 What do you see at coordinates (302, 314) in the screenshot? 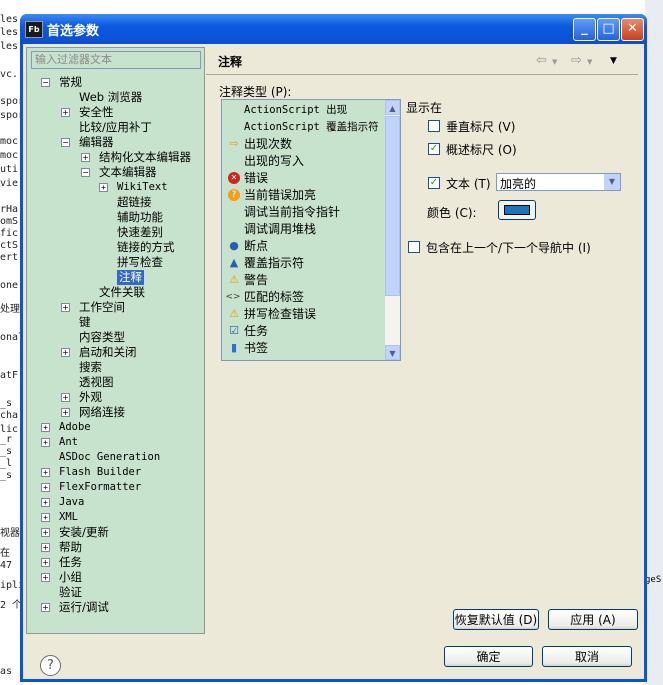
I see `annotation-type-item: ⚠ 拼写检查错误` at bounding box center [302, 314].